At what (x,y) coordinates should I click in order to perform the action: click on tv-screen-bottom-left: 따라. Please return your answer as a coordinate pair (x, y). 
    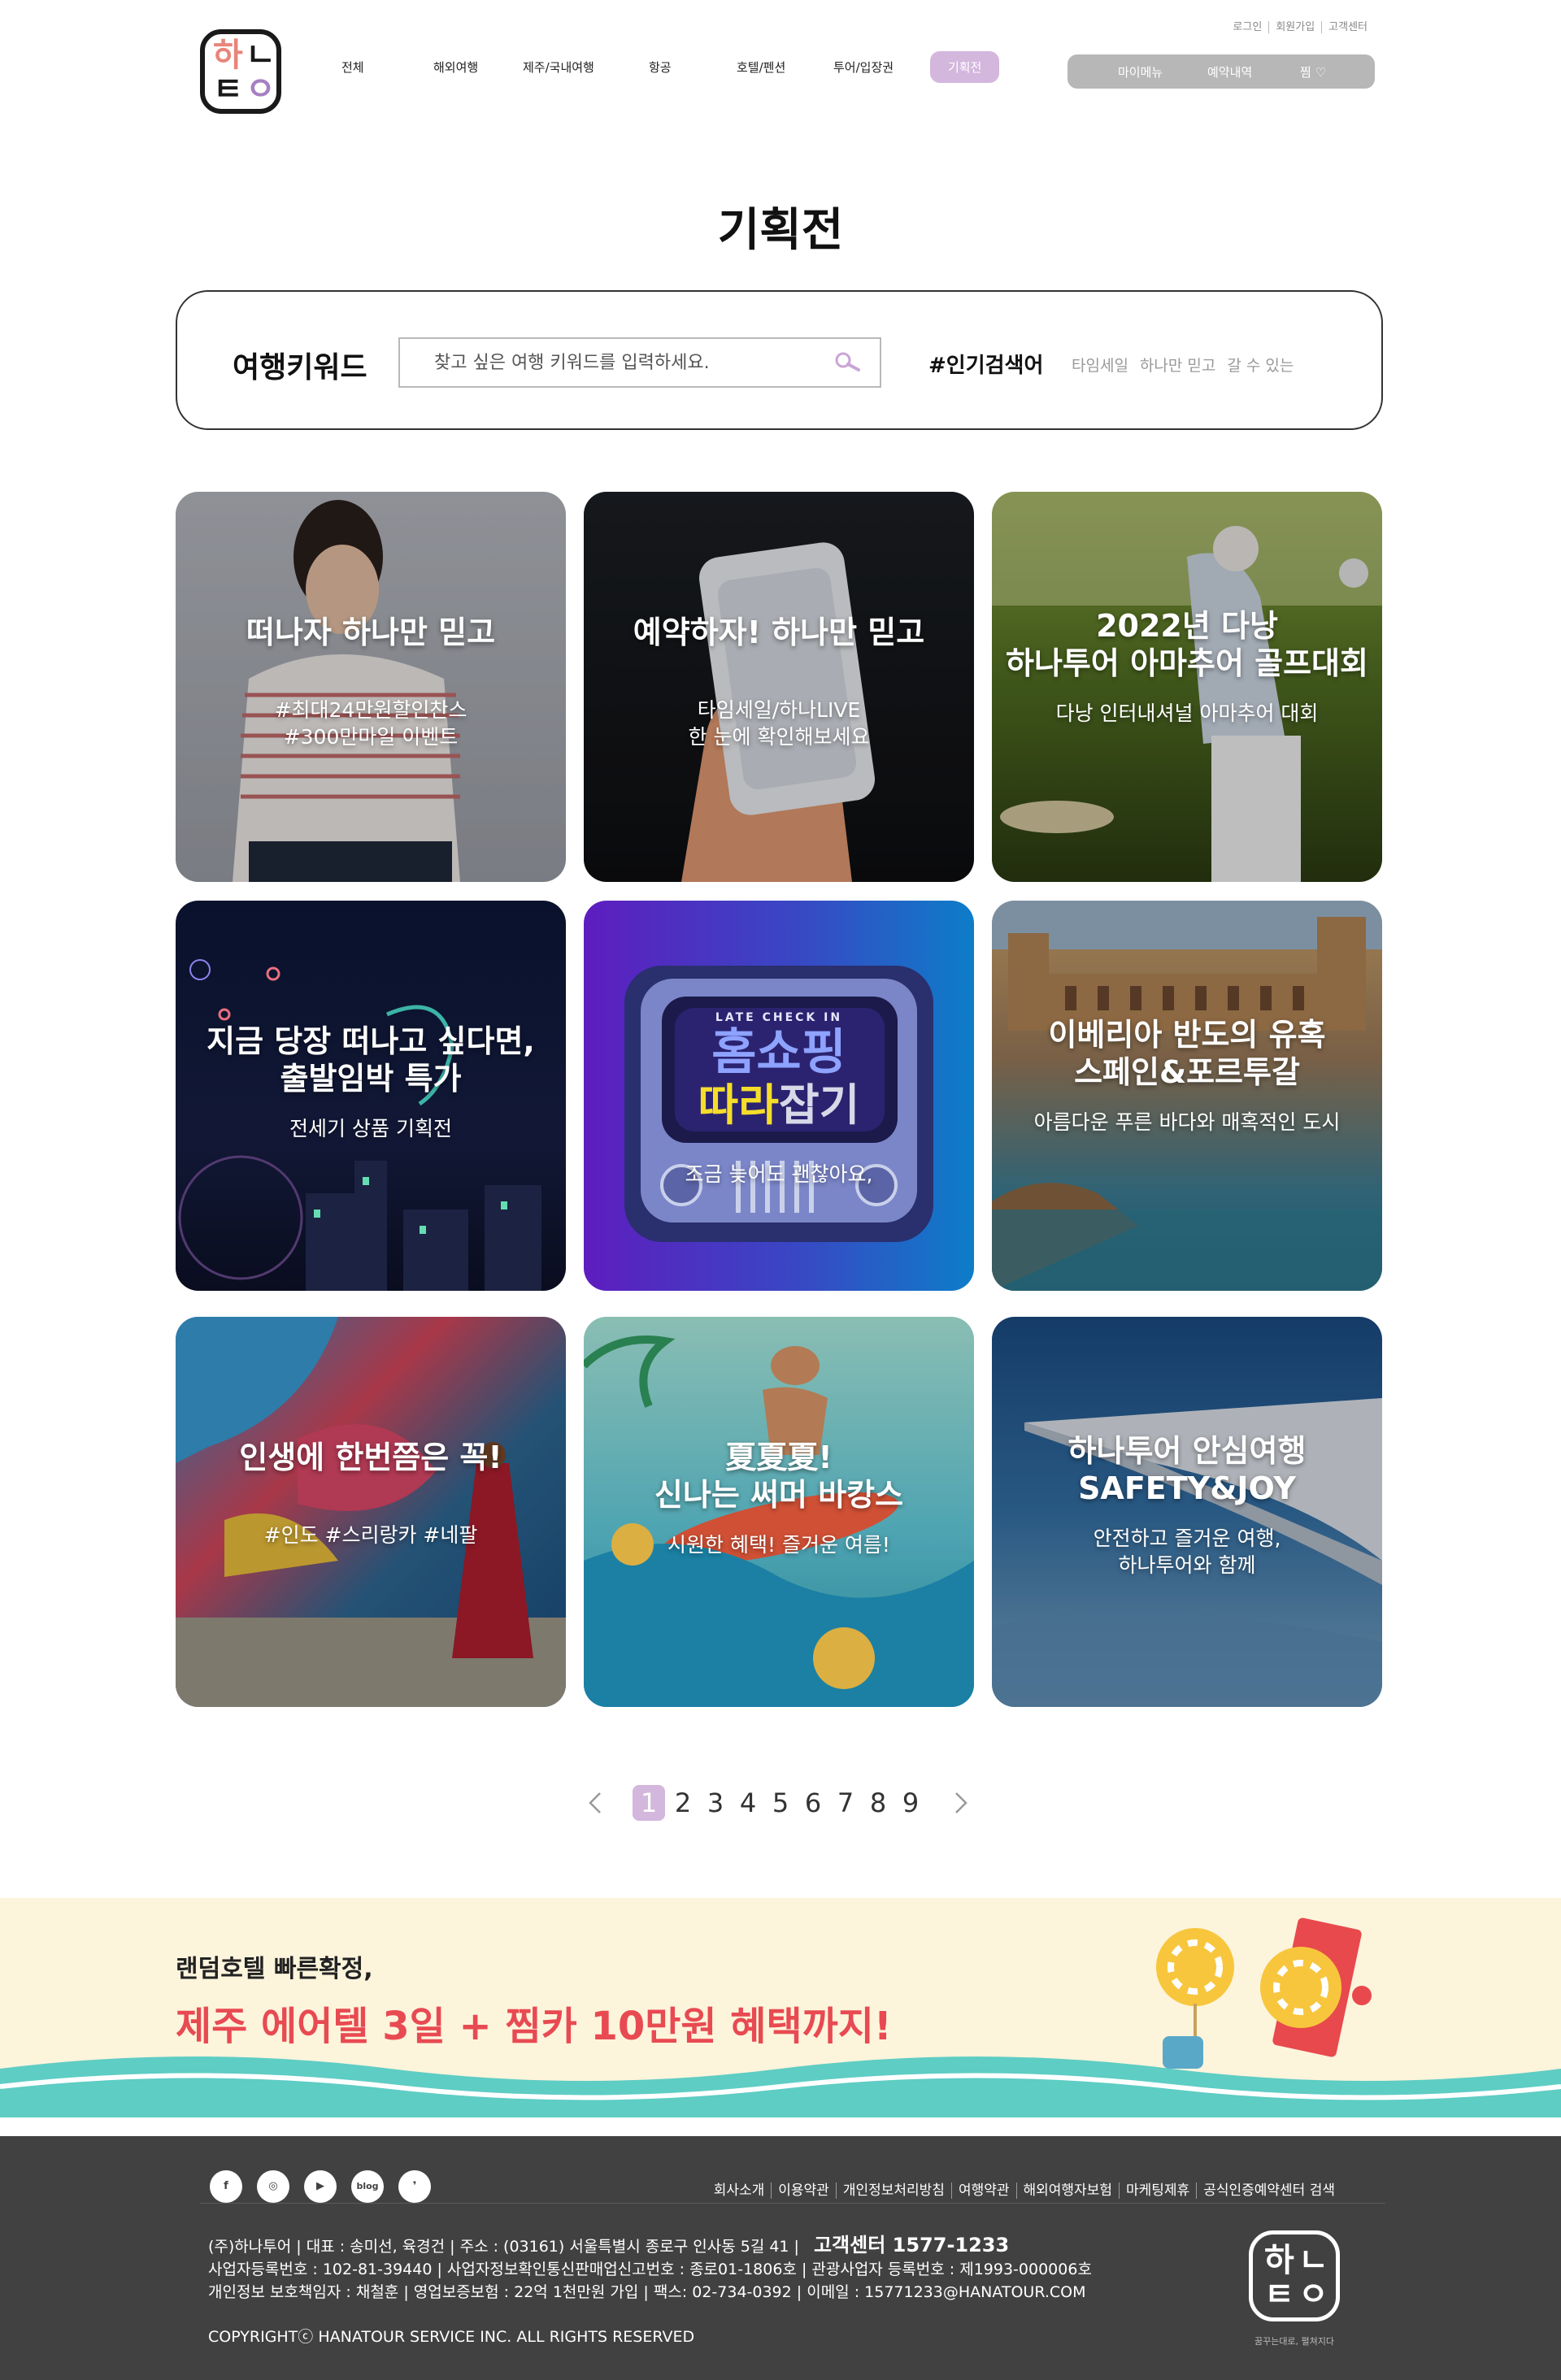
    Looking at the image, I should click on (738, 1105).